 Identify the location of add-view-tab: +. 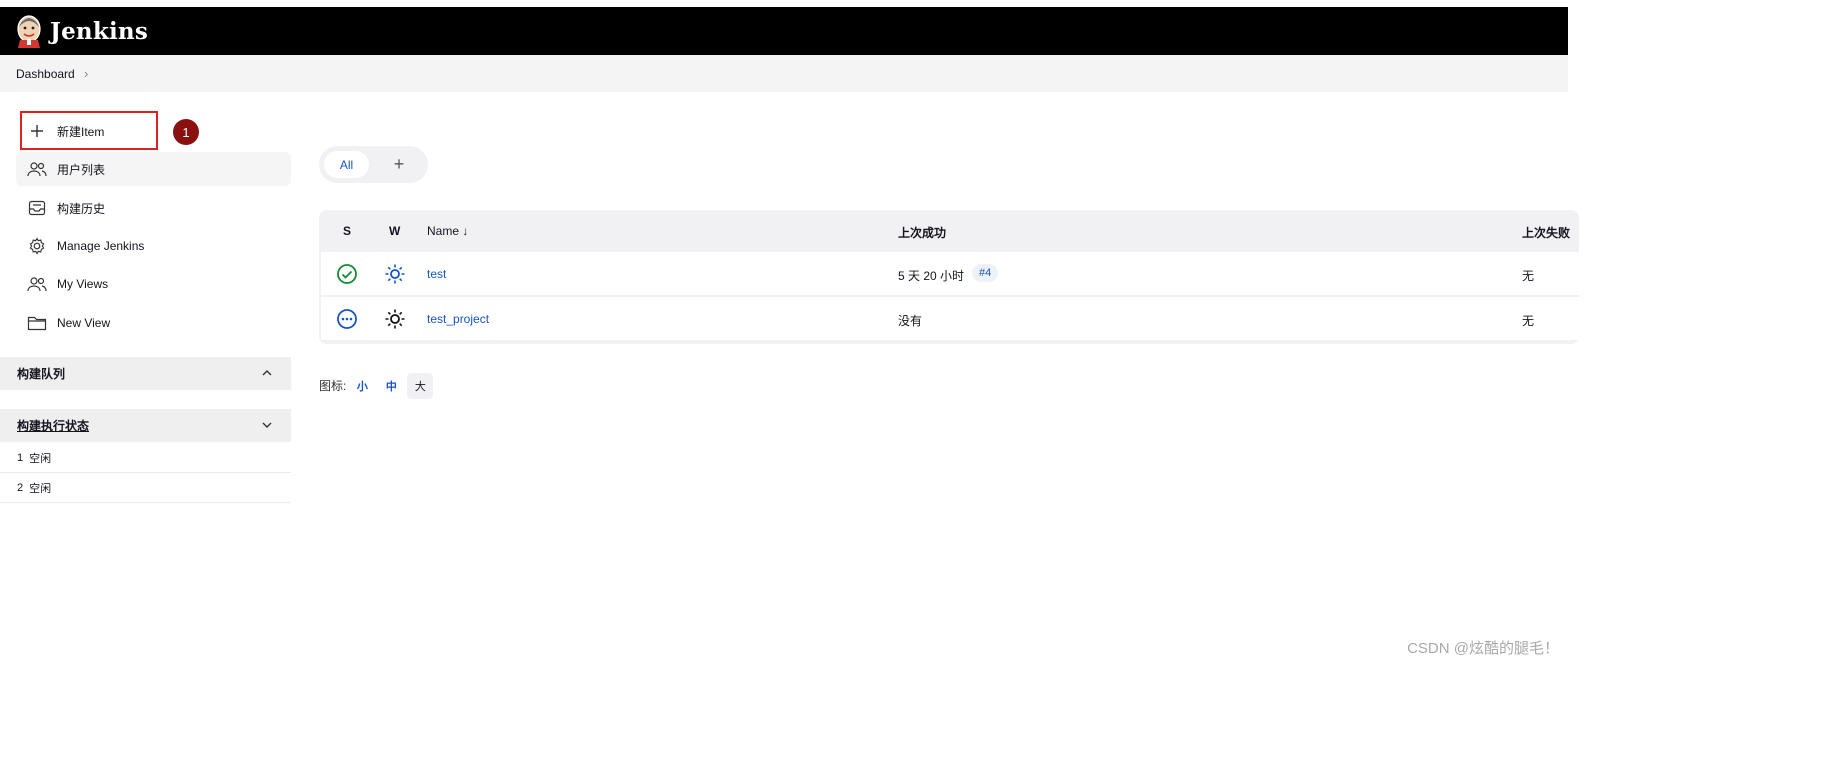
(399, 164).